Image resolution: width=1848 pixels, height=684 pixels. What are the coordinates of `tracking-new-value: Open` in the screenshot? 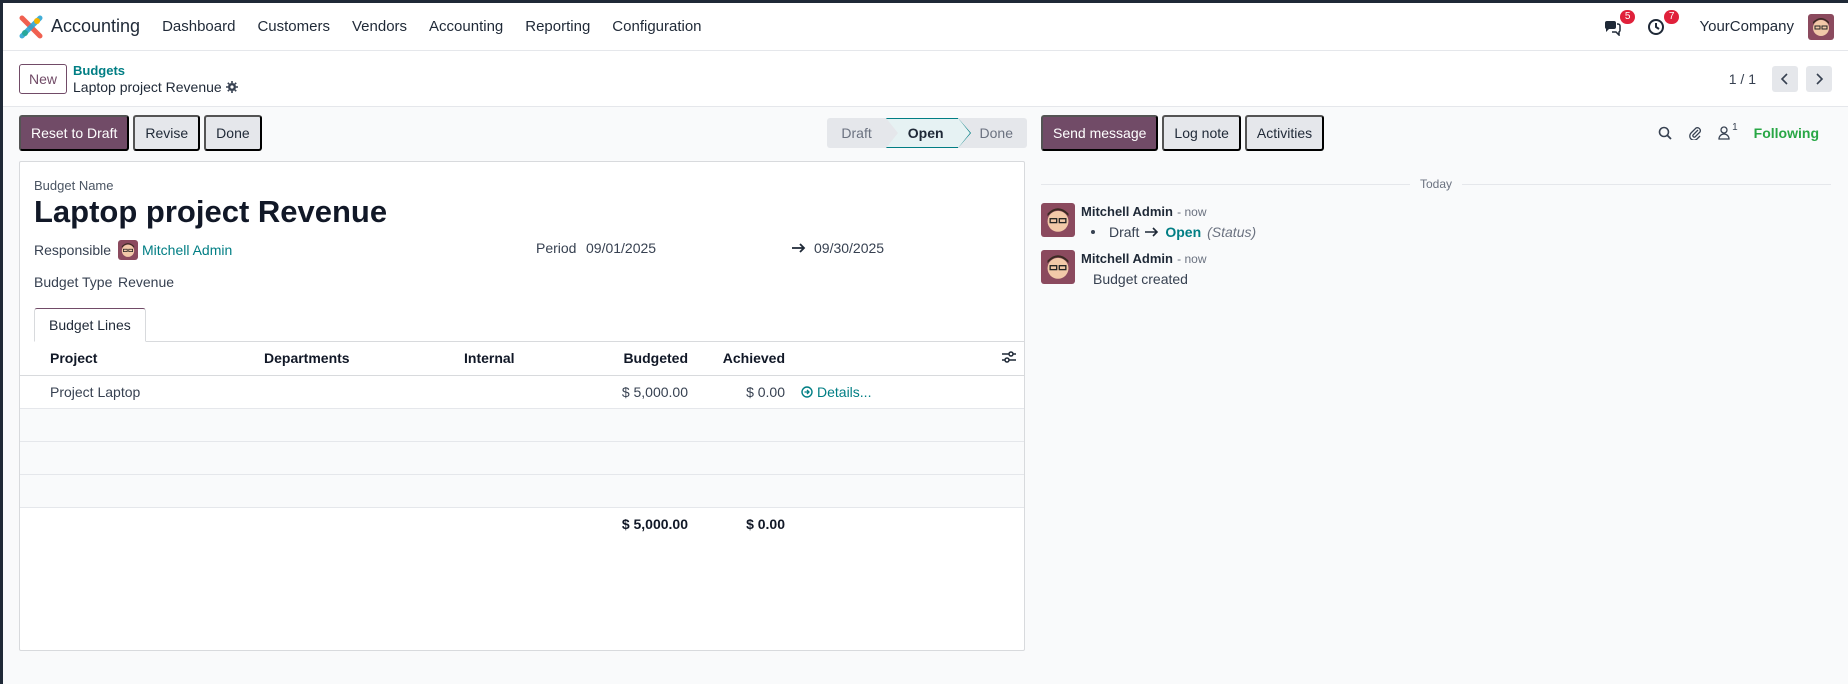 It's located at (1183, 232).